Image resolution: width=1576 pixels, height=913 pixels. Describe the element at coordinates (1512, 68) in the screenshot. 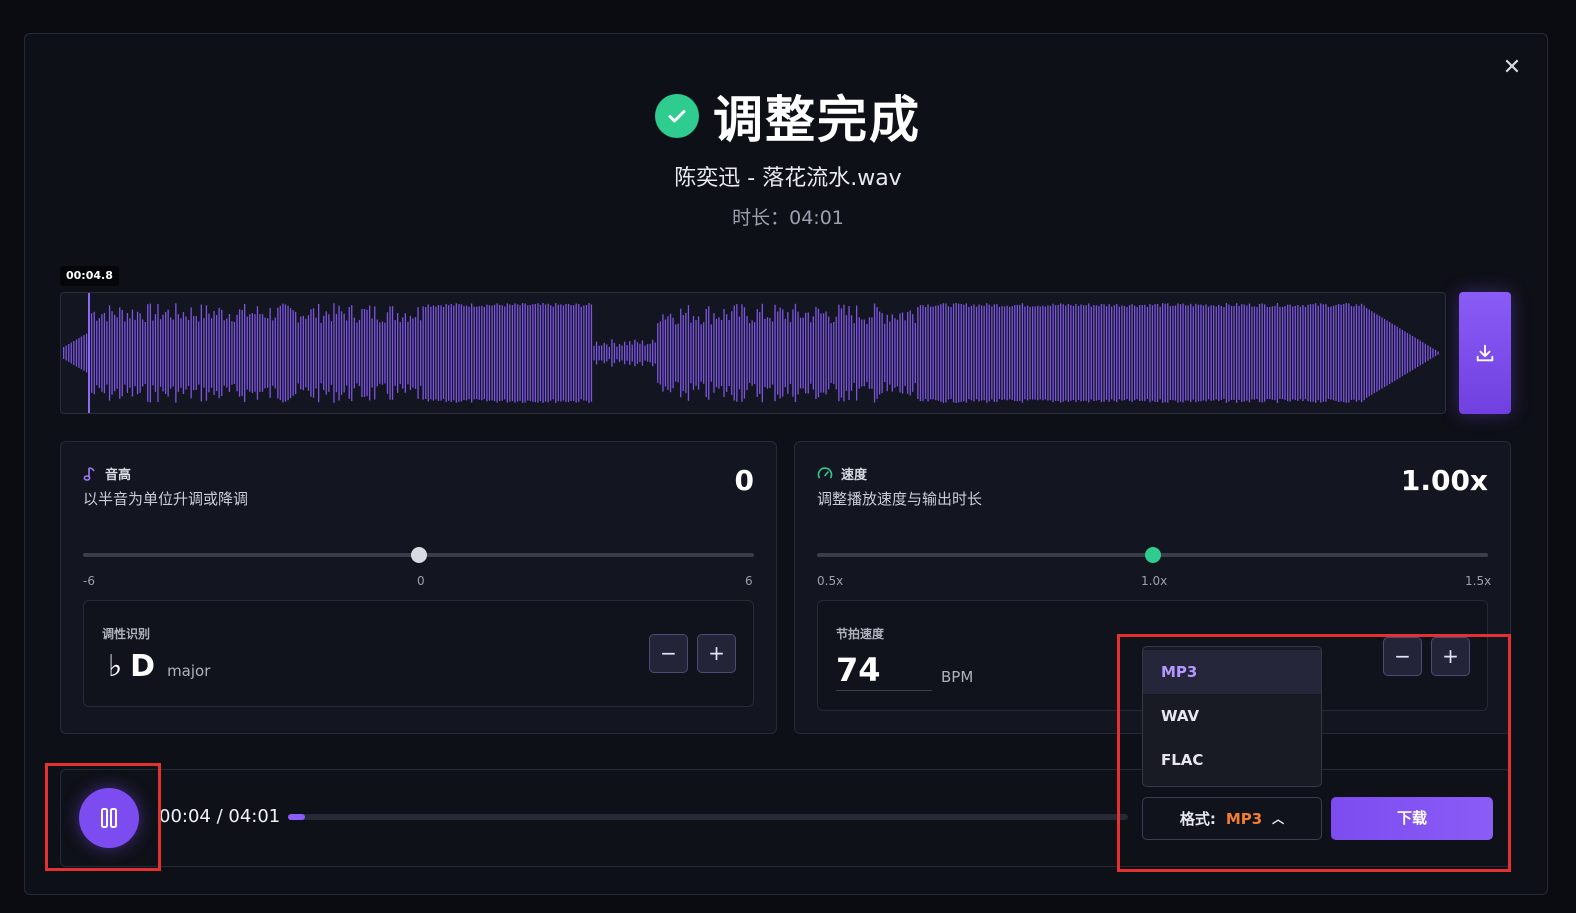

I see `close-icon: ✕` at that location.